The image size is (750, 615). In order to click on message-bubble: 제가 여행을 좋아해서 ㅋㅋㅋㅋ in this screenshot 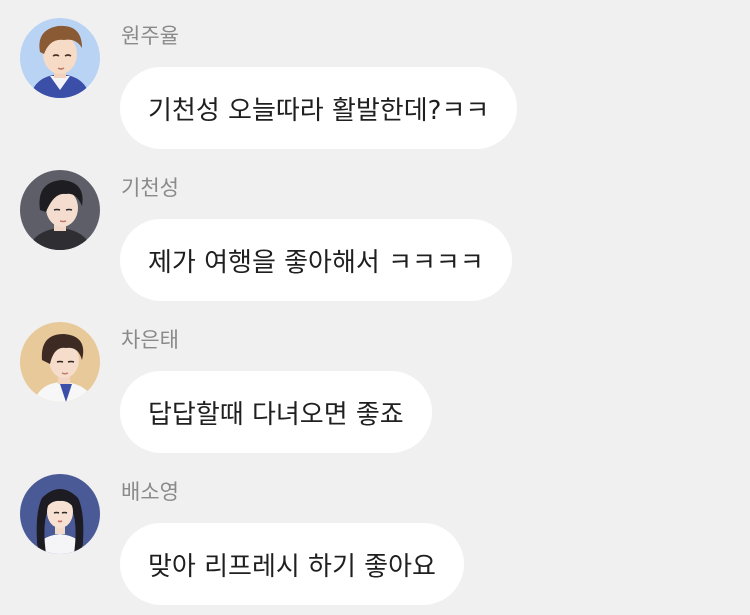, I will do `click(316, 260)`.